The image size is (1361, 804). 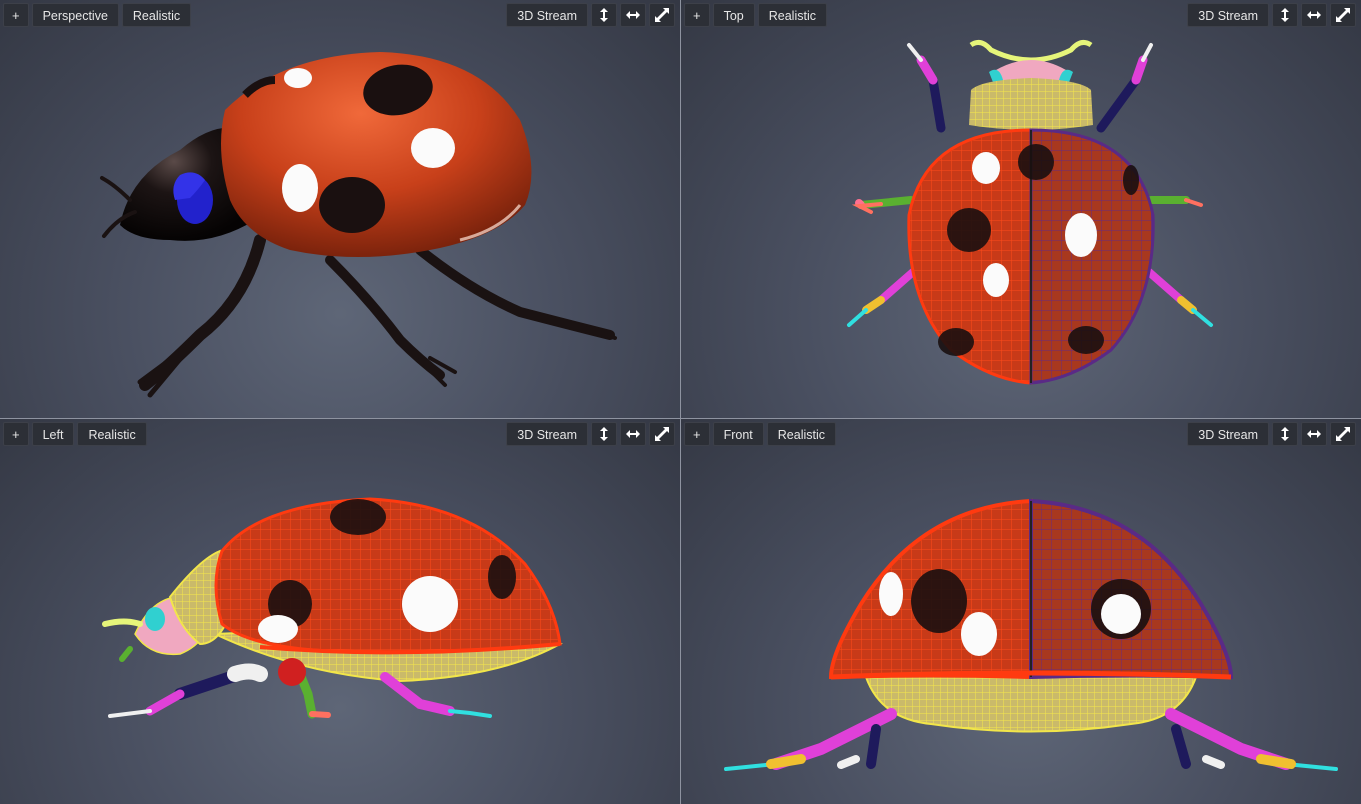 What do you see at coordinates (53, 434) in the screenshot?
I see `view-mode-button: Left` at bounding box center [53, 434].